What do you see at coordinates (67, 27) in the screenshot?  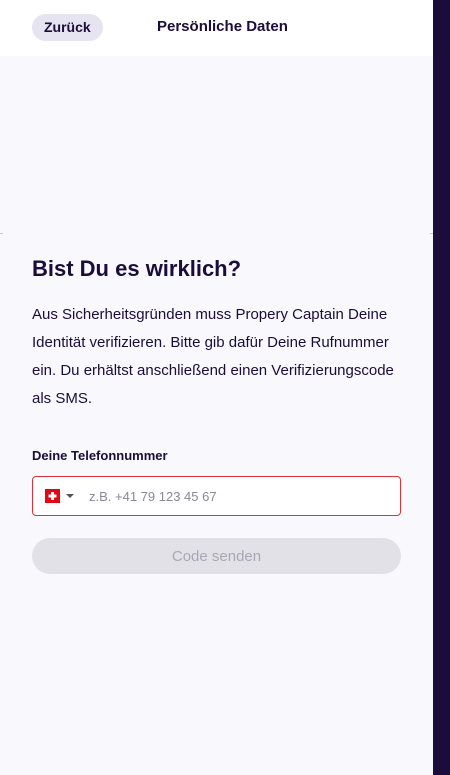 I see `back-button: Zurück` at bounding box center [67, 27].